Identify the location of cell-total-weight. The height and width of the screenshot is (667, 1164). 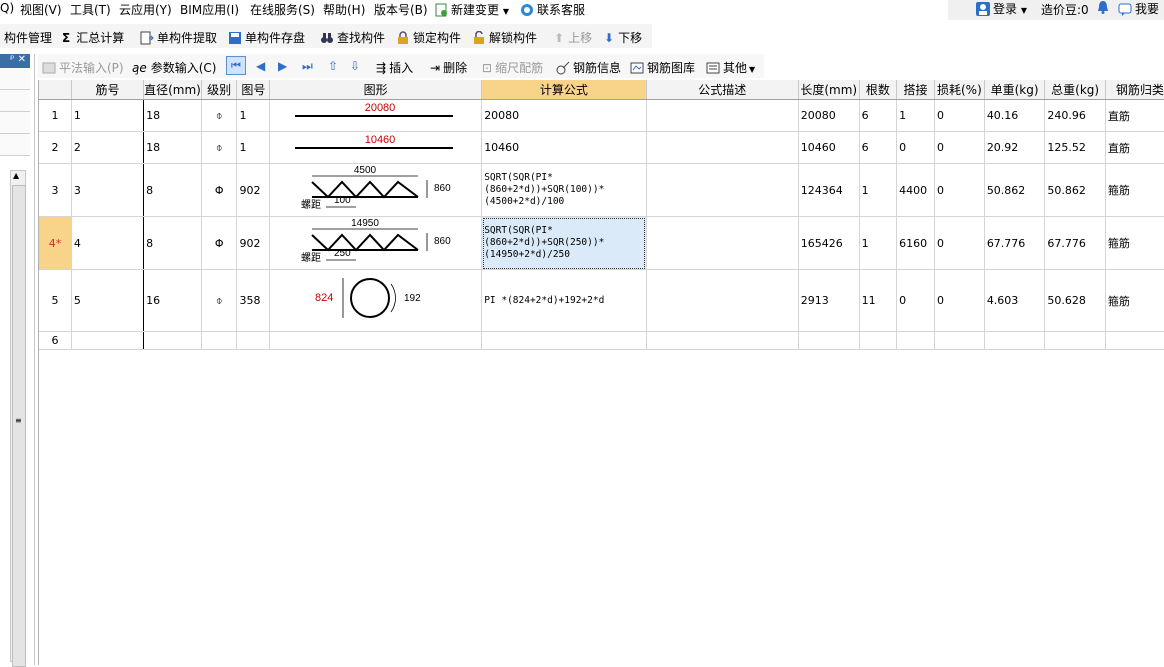
(1075, 340).